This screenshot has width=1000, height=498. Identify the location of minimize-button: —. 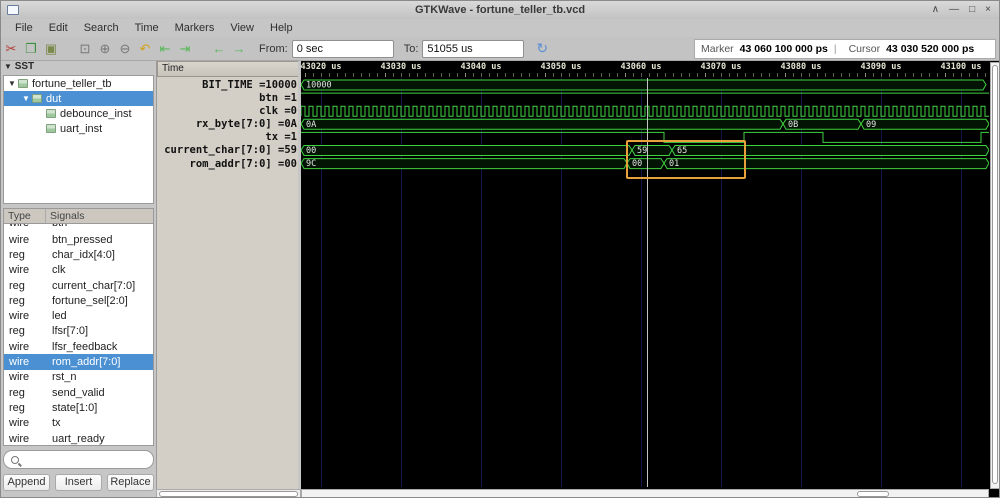
(954, 10).